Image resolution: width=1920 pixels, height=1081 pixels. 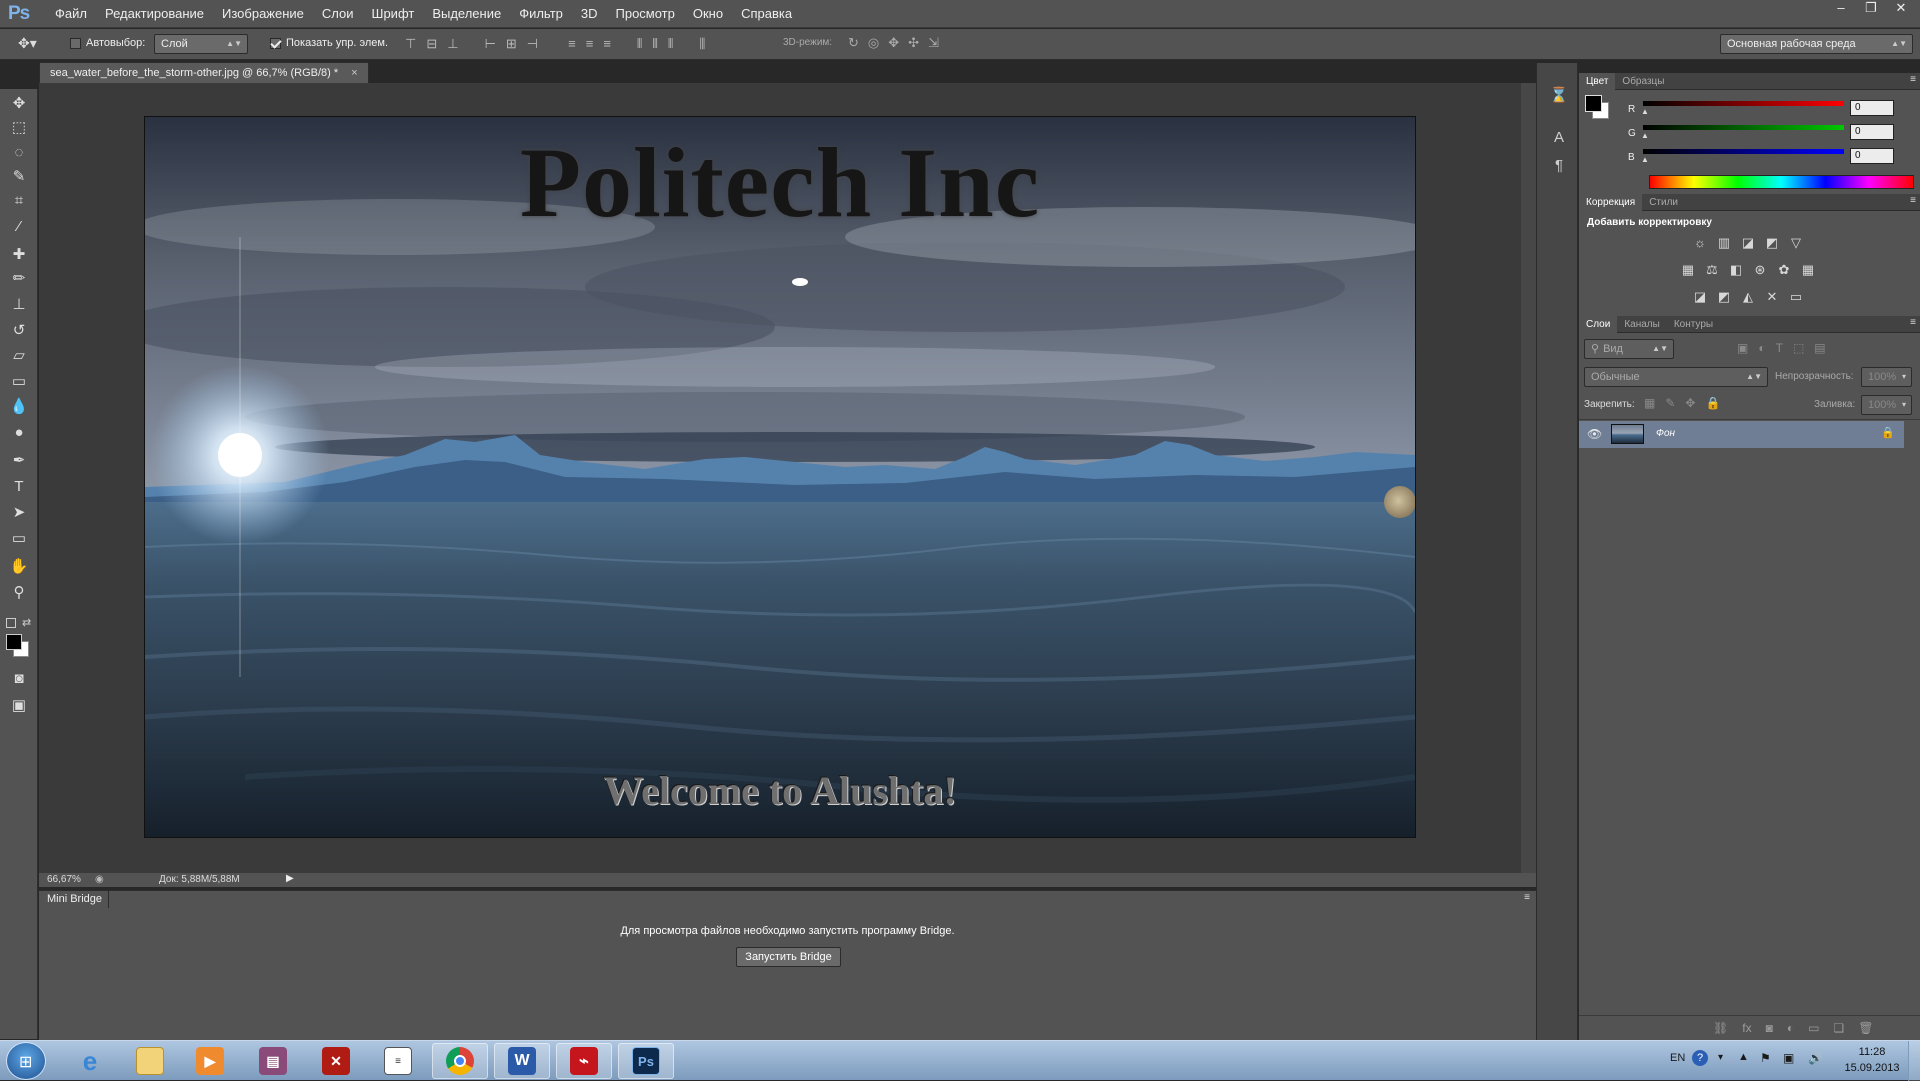 I want to click on show-transform-checkbox, so click(x=275, y=43).